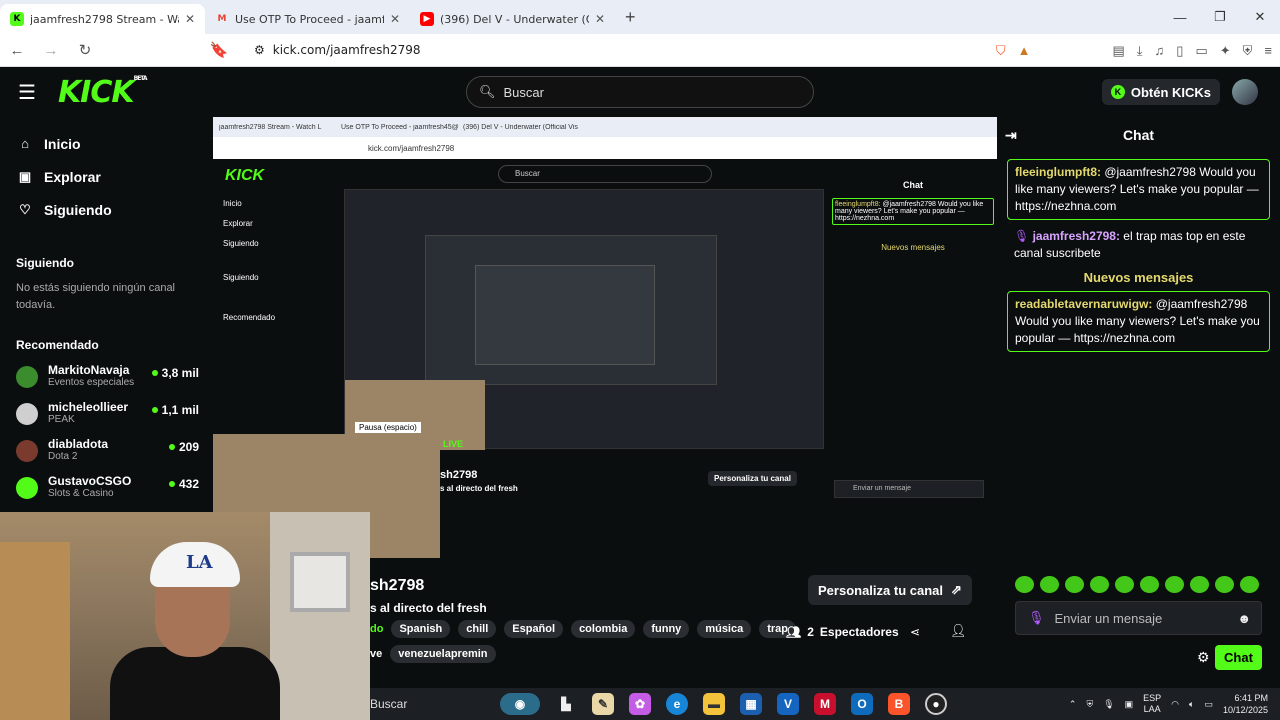  Describe the element at coordinates (1138, 277) in the screenshot. I see `new-messages-divider: Nuevos mensajes` at that location.